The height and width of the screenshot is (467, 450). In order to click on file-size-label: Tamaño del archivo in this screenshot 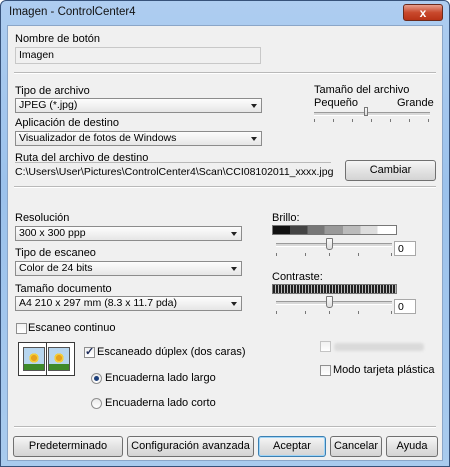, I will do `click(362, 90)`.